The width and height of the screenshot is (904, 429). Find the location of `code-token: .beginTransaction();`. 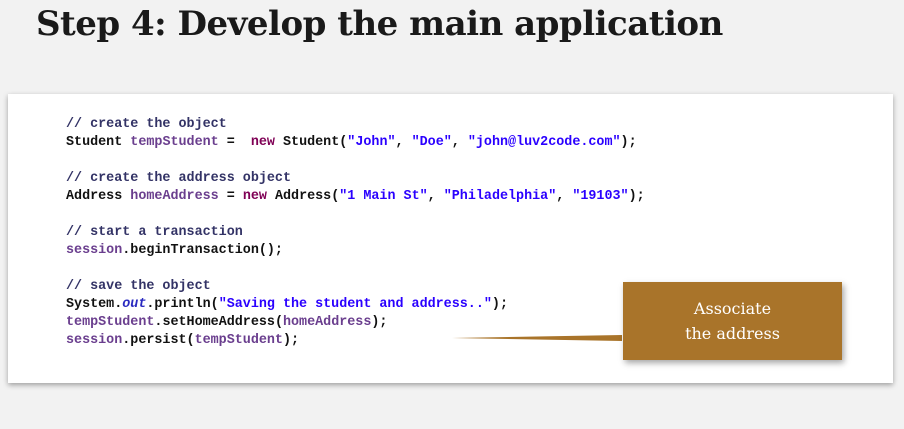

code-token: .beginTransaction(); is located at coordinates (202, 250).